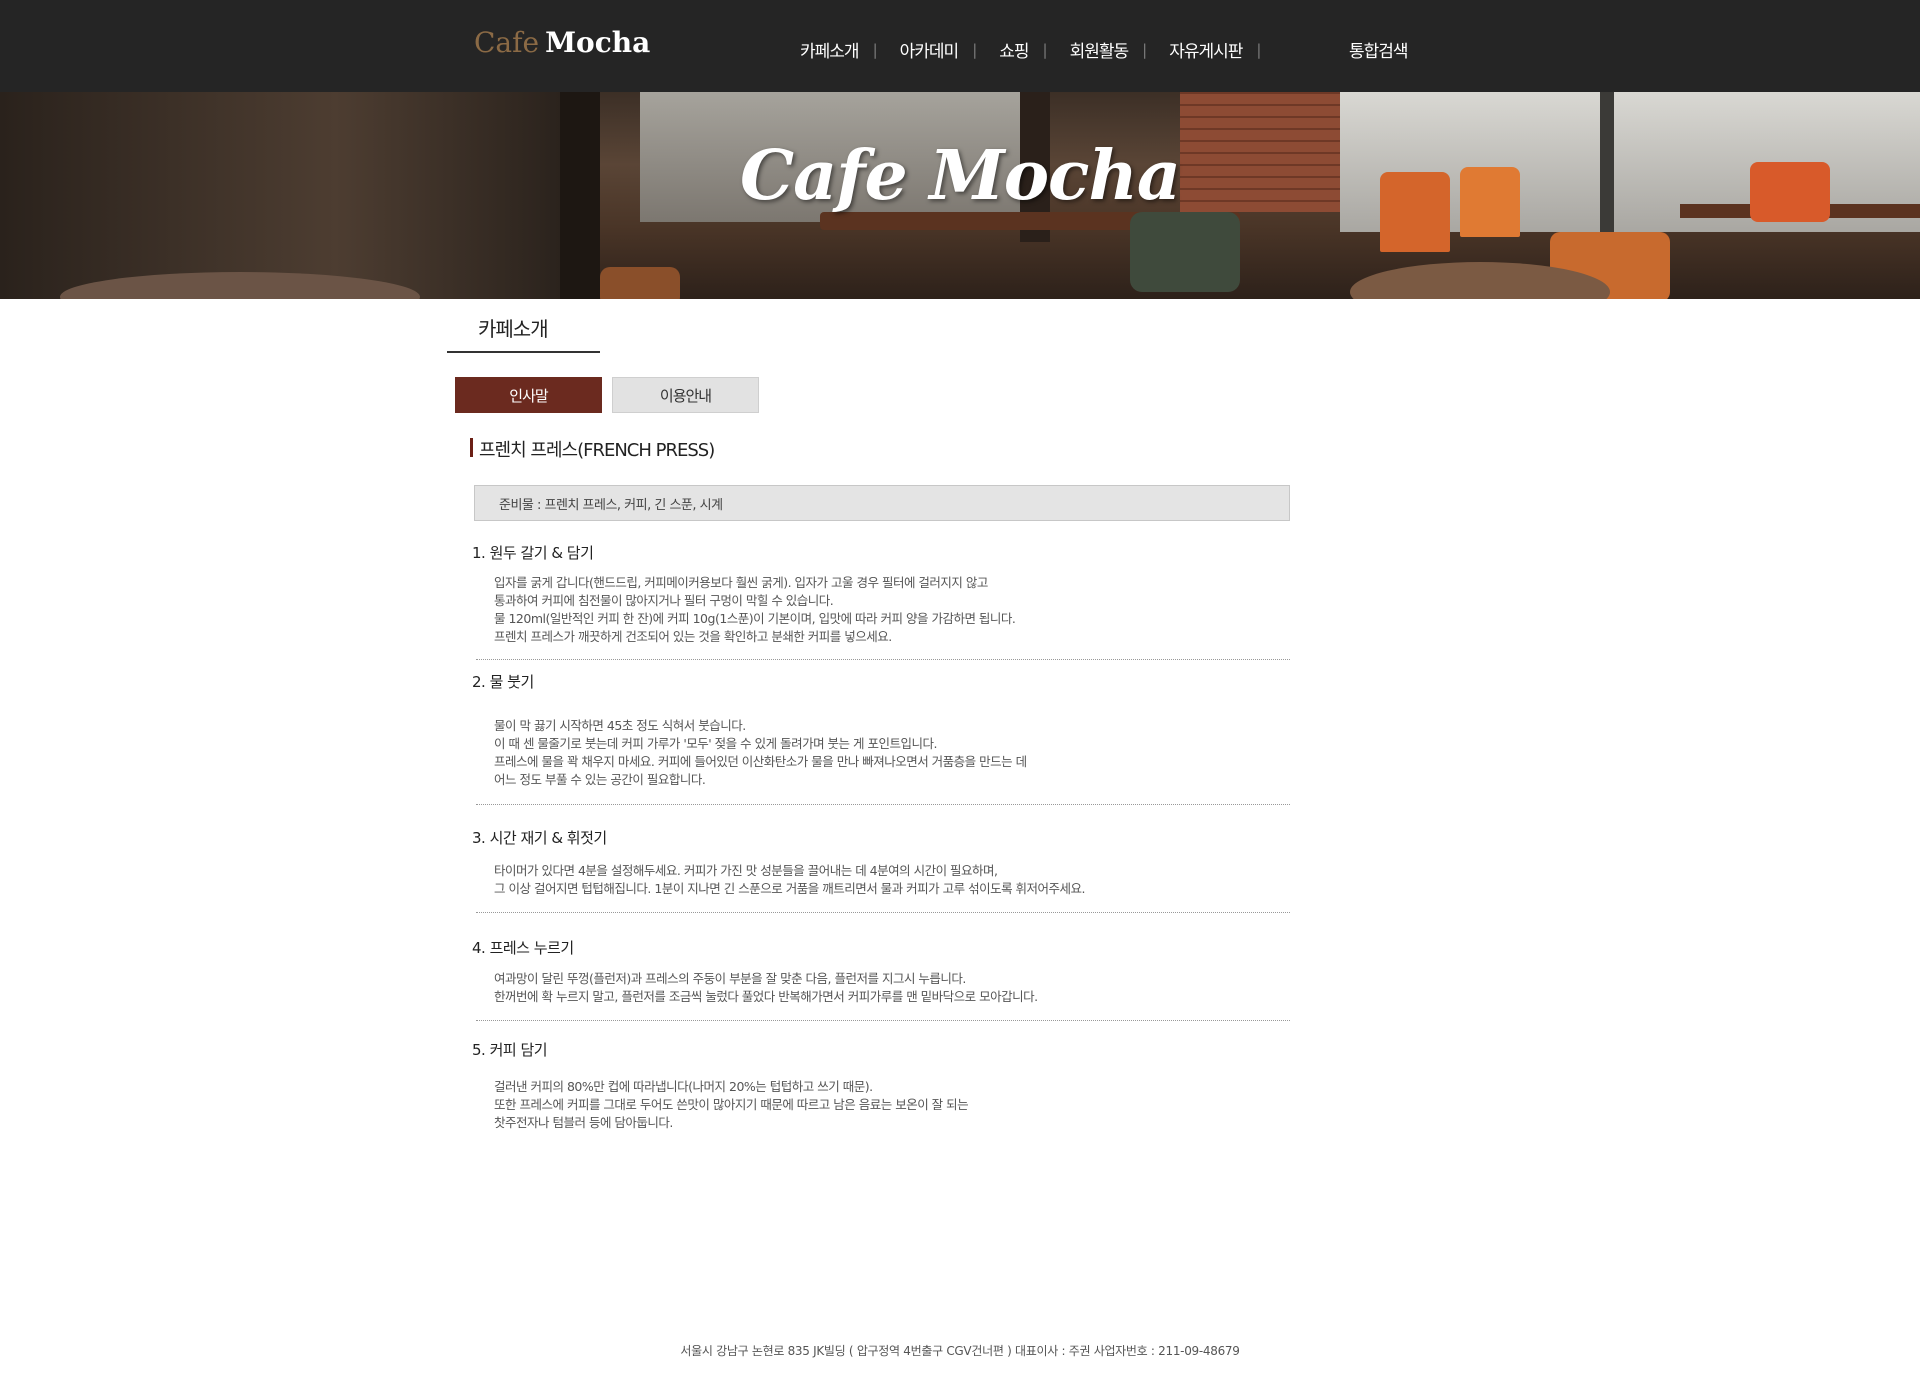  What do you see at coordinates (960, 176) in the screenshot?
I see `banner-title: Cafe Mocha` at bounding box center [960, 176].